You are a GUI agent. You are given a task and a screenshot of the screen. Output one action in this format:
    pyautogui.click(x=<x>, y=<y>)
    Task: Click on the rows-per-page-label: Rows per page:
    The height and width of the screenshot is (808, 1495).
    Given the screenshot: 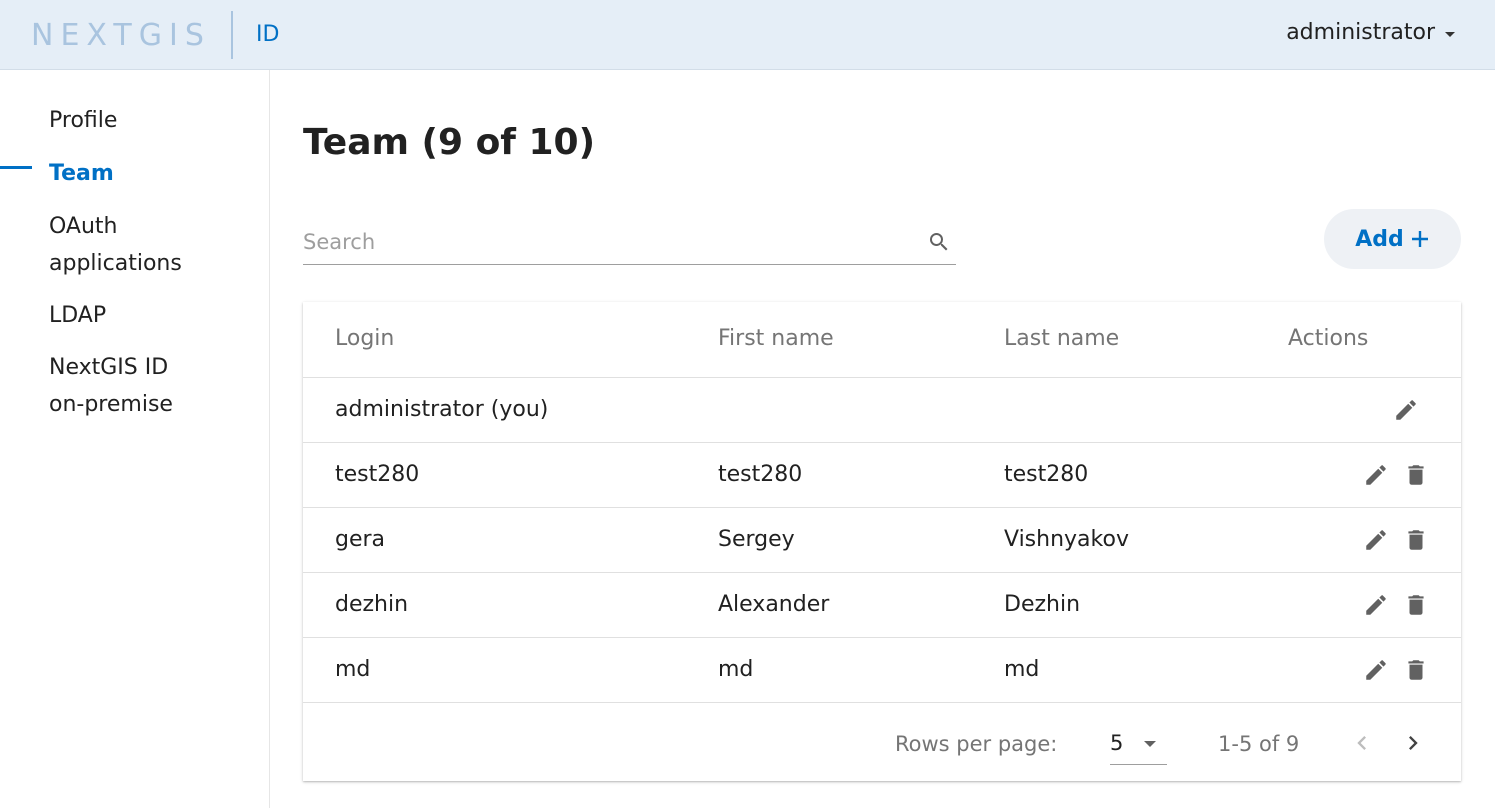 What is the action you would take?
    pyautogui.click(x=976, y=744)
    